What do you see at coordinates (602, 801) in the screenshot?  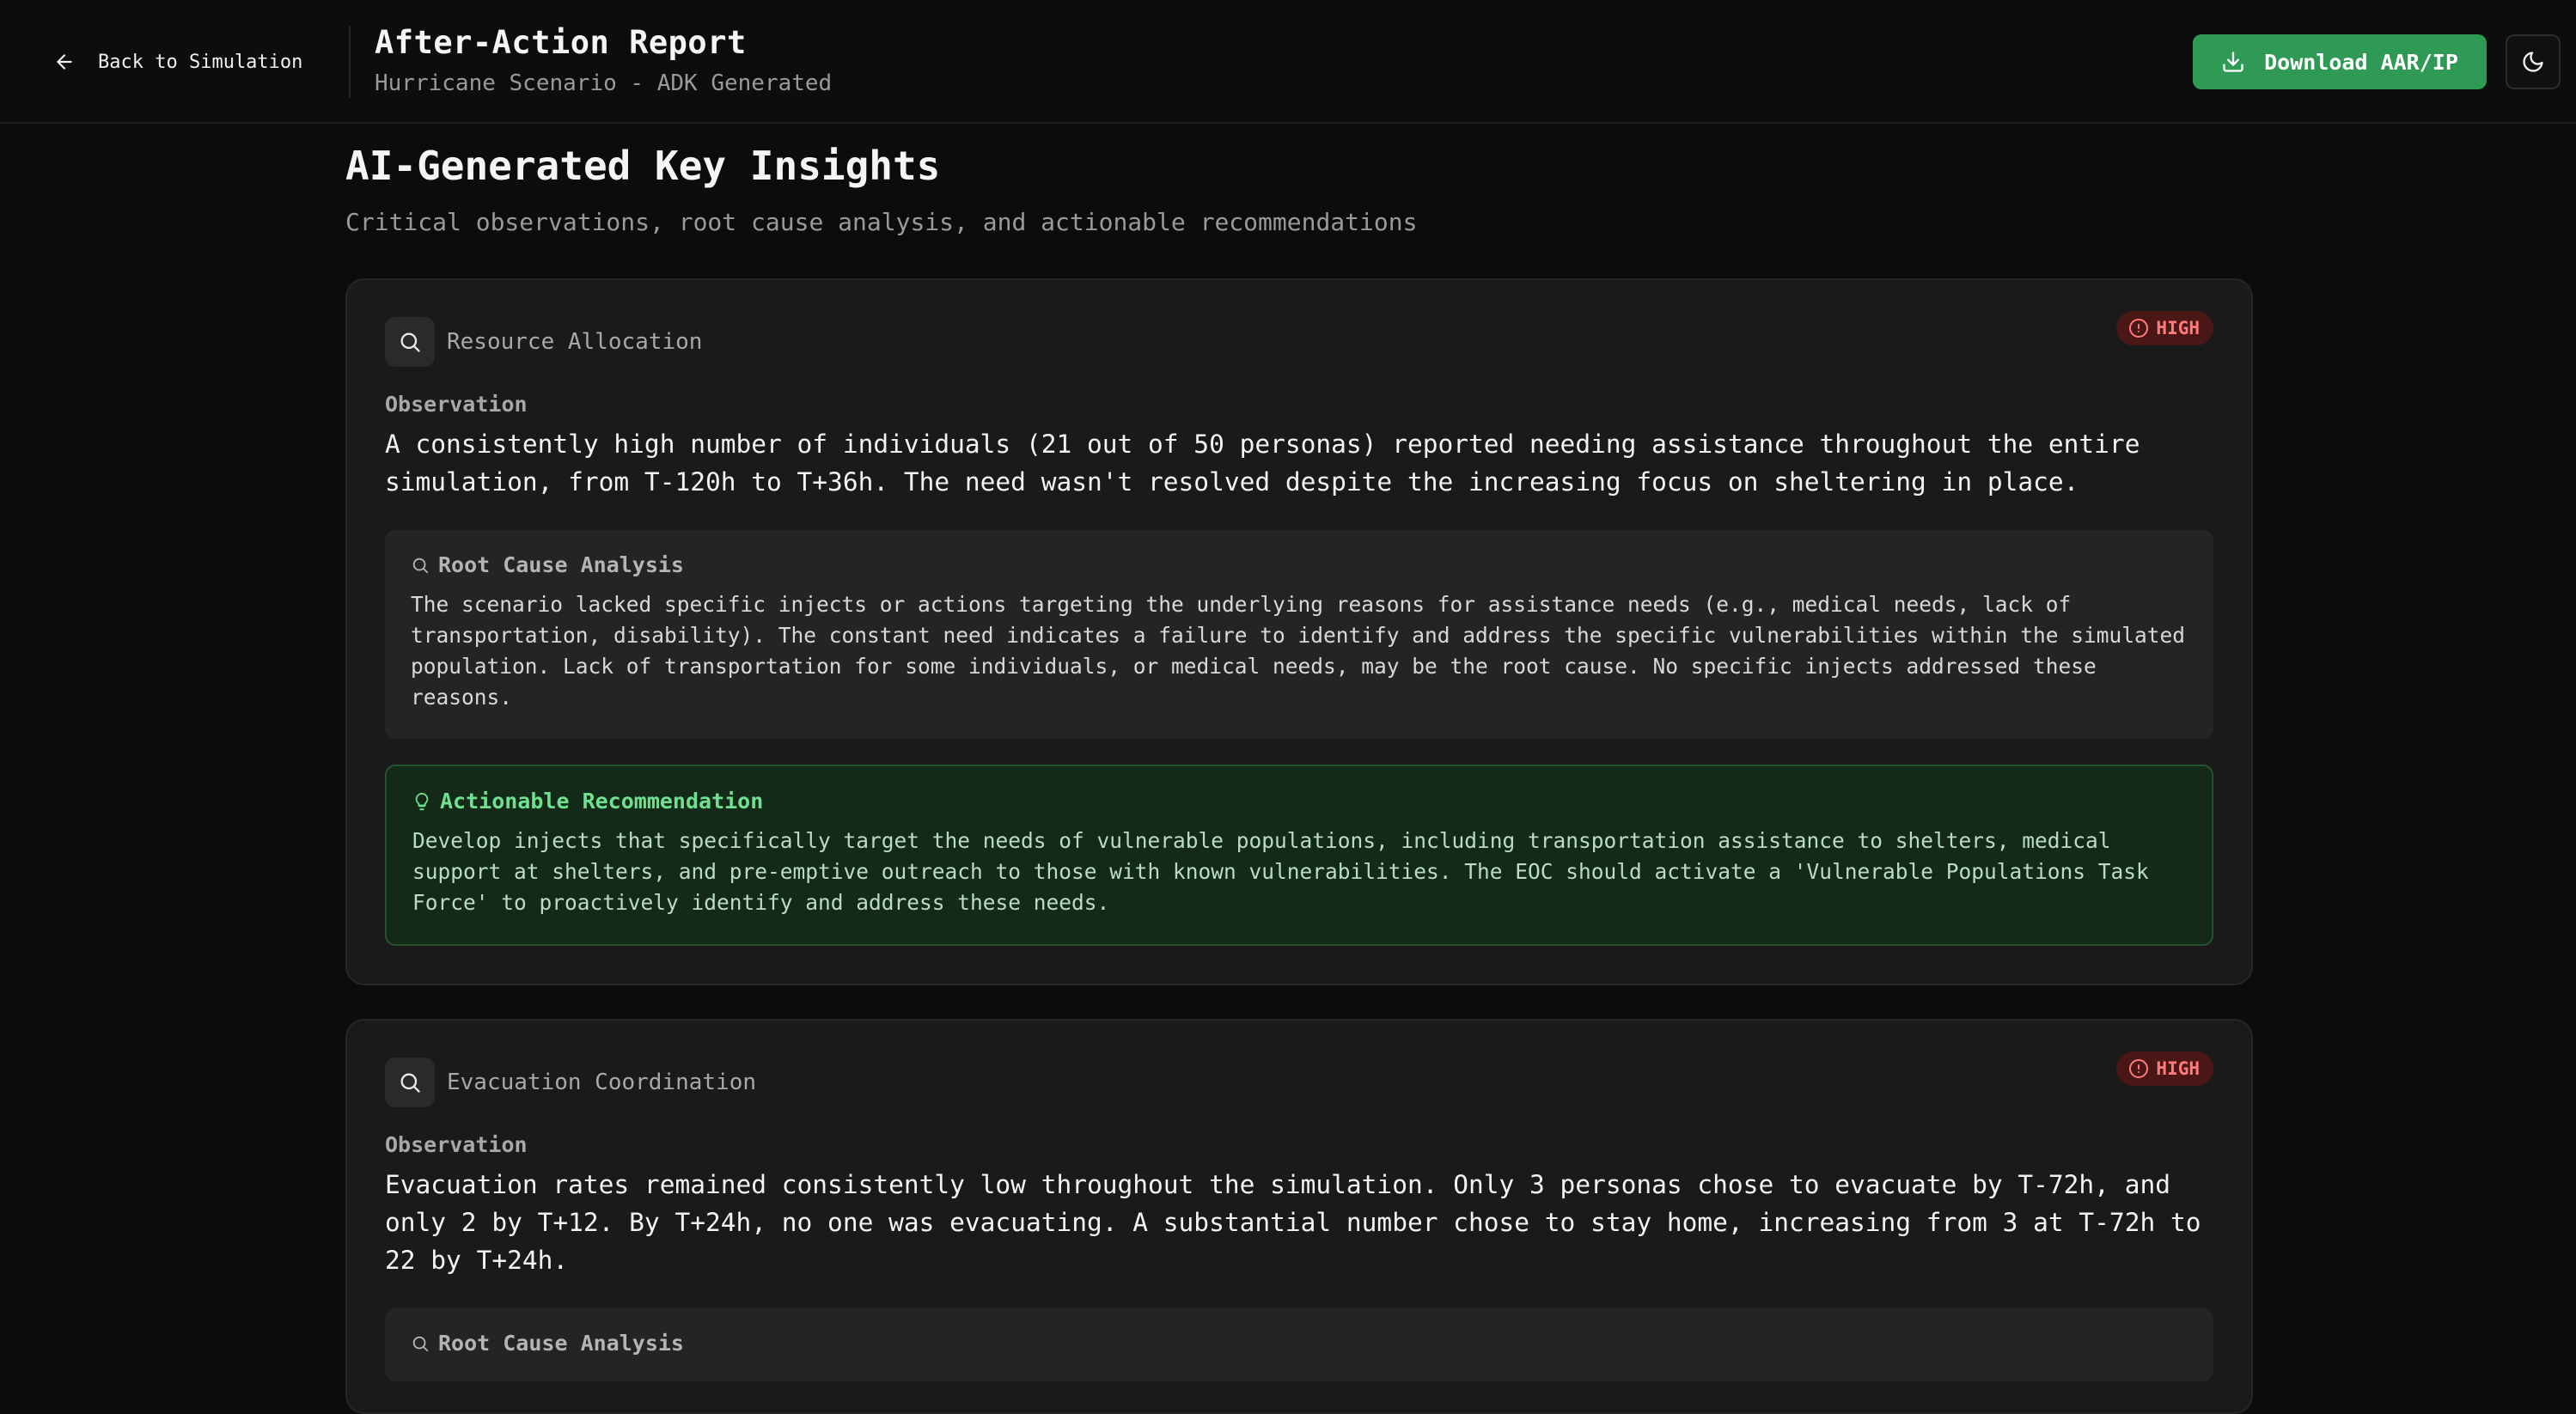 I see `recommendation-label: Actionable Recommendation` at bounding box center [602, 801].